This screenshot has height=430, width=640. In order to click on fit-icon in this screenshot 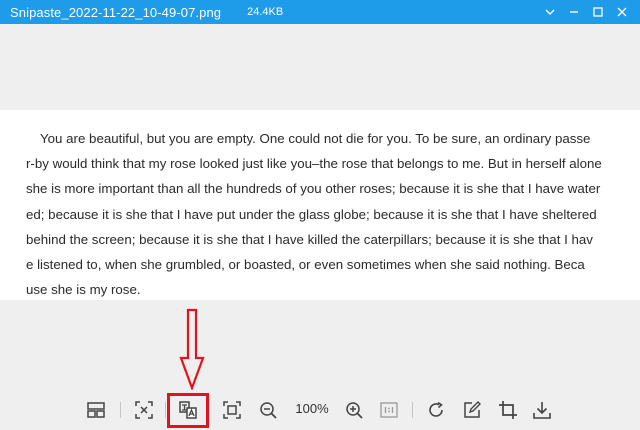, I will do `click(144, 410)`.